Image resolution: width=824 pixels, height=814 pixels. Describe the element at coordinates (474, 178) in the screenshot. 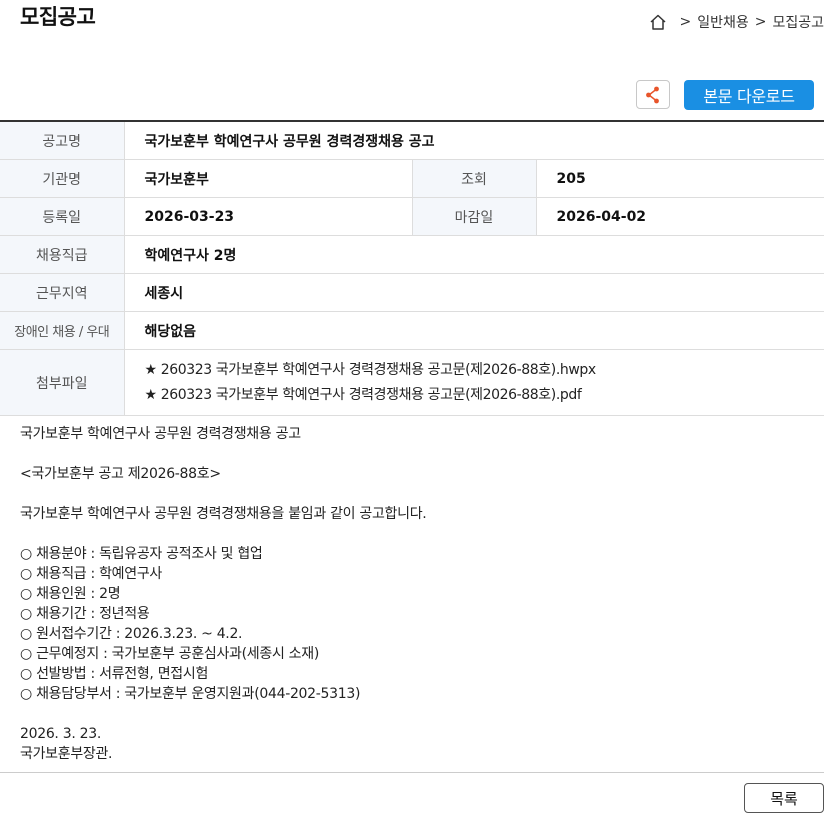

I see `views-label: 조회` at that location.